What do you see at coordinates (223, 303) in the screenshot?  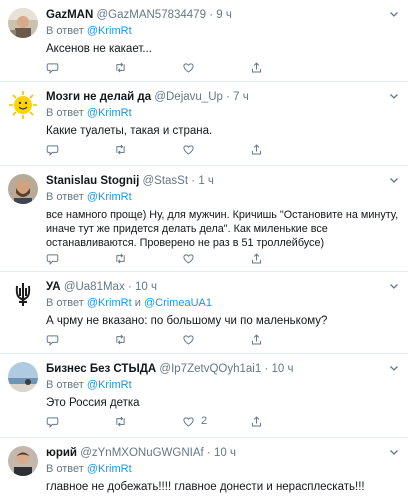 I see `replying-to: В ответ @KrimRt и @CrimeaUA1` at bounding box center [223, 303].